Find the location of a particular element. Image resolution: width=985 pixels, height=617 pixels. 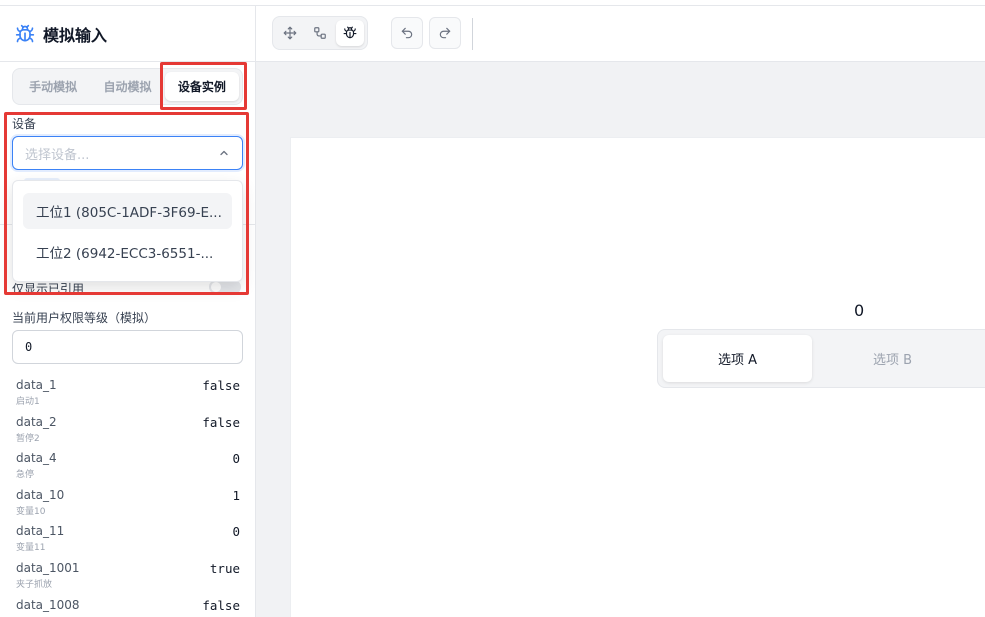

simulate-tool-button is located at coordinates (350, 33).